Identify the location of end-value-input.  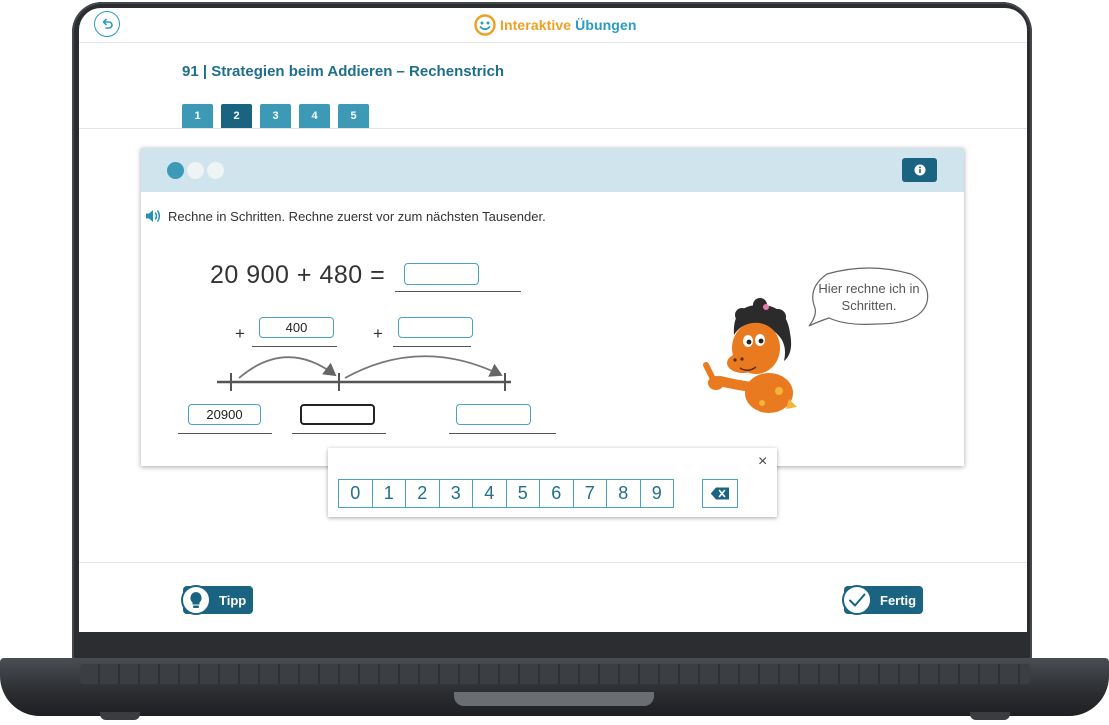
(493, 414).